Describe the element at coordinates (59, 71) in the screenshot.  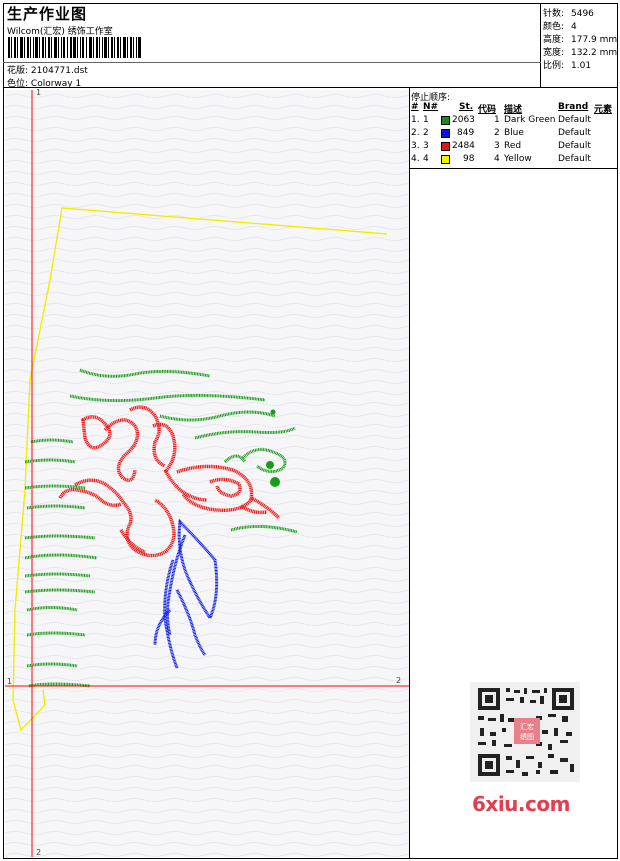
I see `design-value: 2104771.dst` at that location.